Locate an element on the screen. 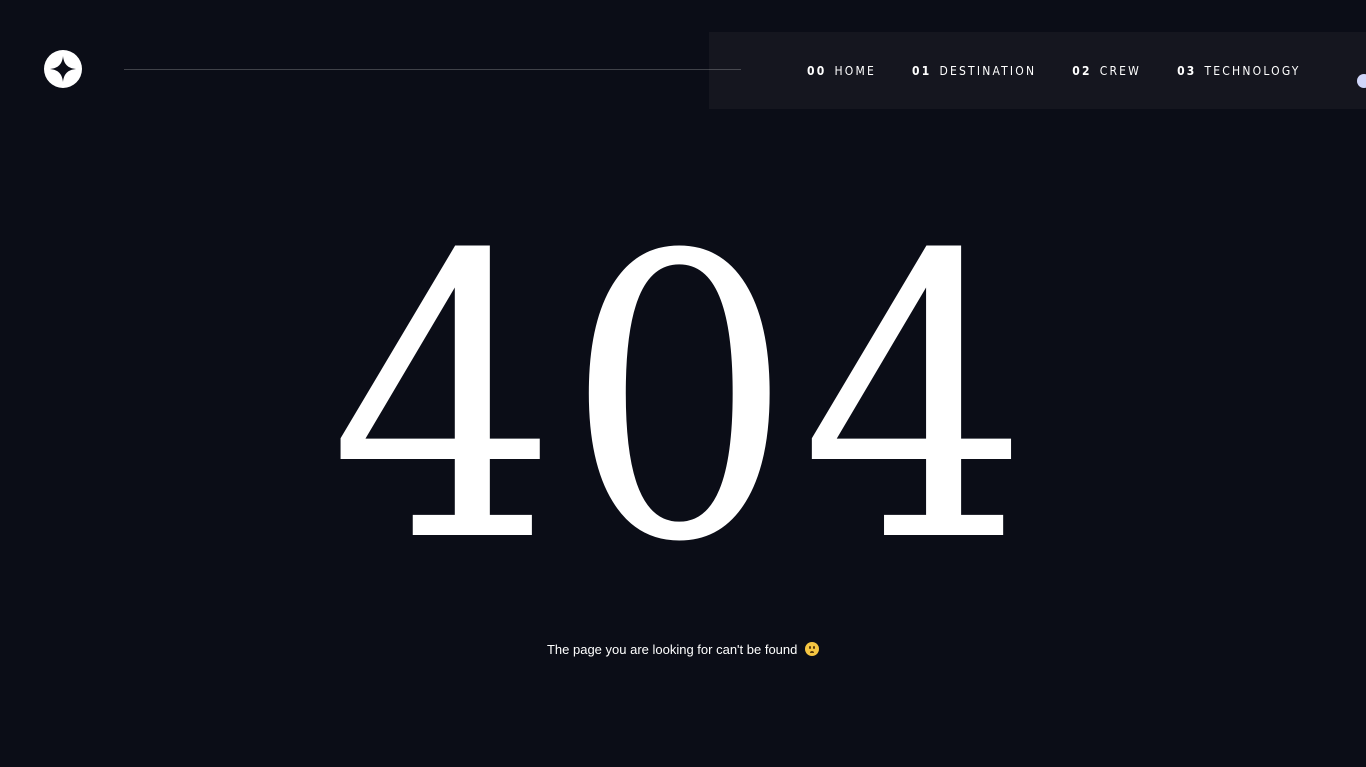  nav-indicator-dot is located at coordinates (1361, 81).